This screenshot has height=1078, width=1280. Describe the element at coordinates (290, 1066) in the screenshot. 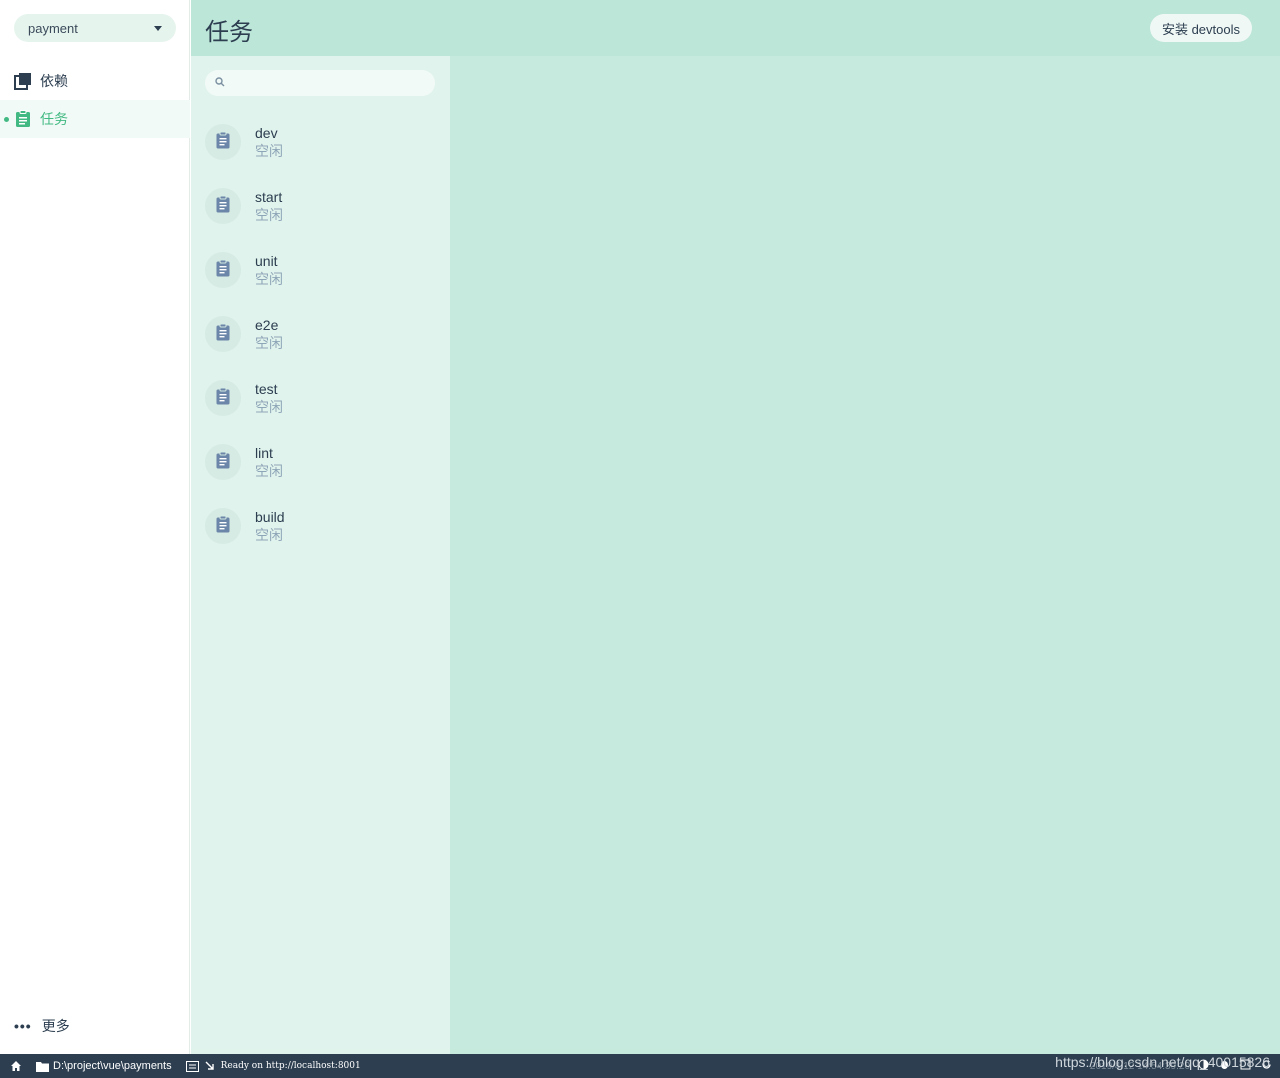

I see `log-message: Ready on http://localhost:8001` at that location.